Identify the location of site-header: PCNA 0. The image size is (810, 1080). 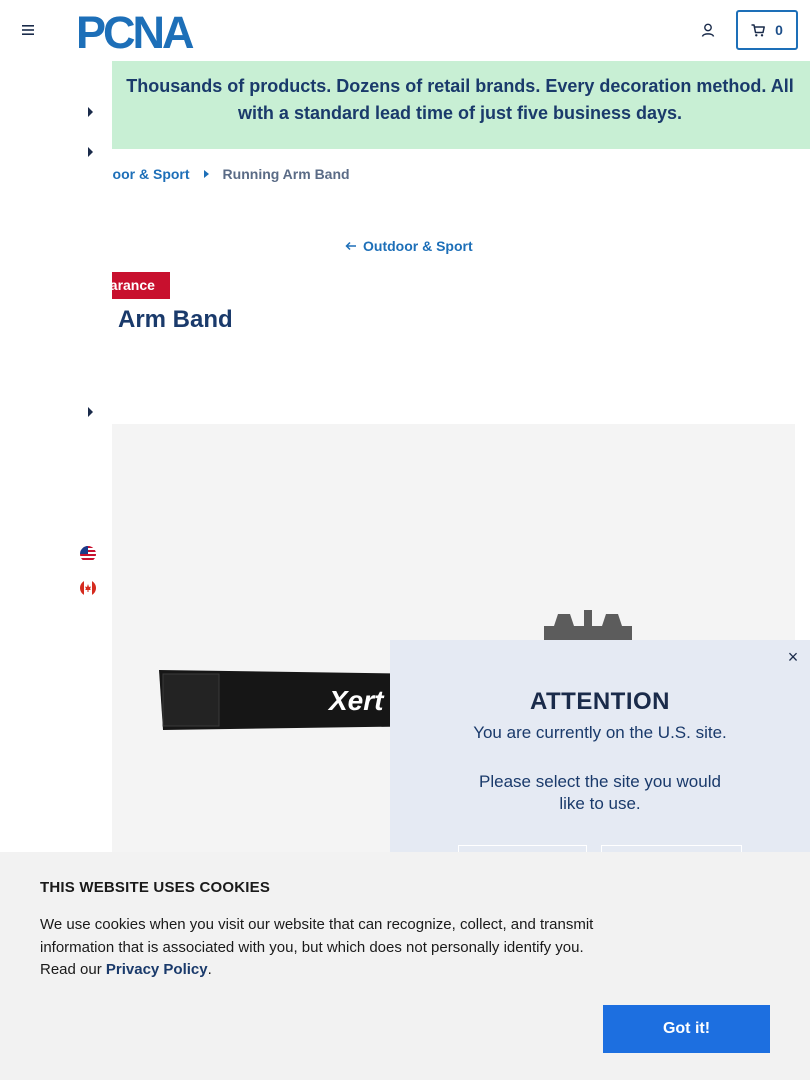
(405, 30).